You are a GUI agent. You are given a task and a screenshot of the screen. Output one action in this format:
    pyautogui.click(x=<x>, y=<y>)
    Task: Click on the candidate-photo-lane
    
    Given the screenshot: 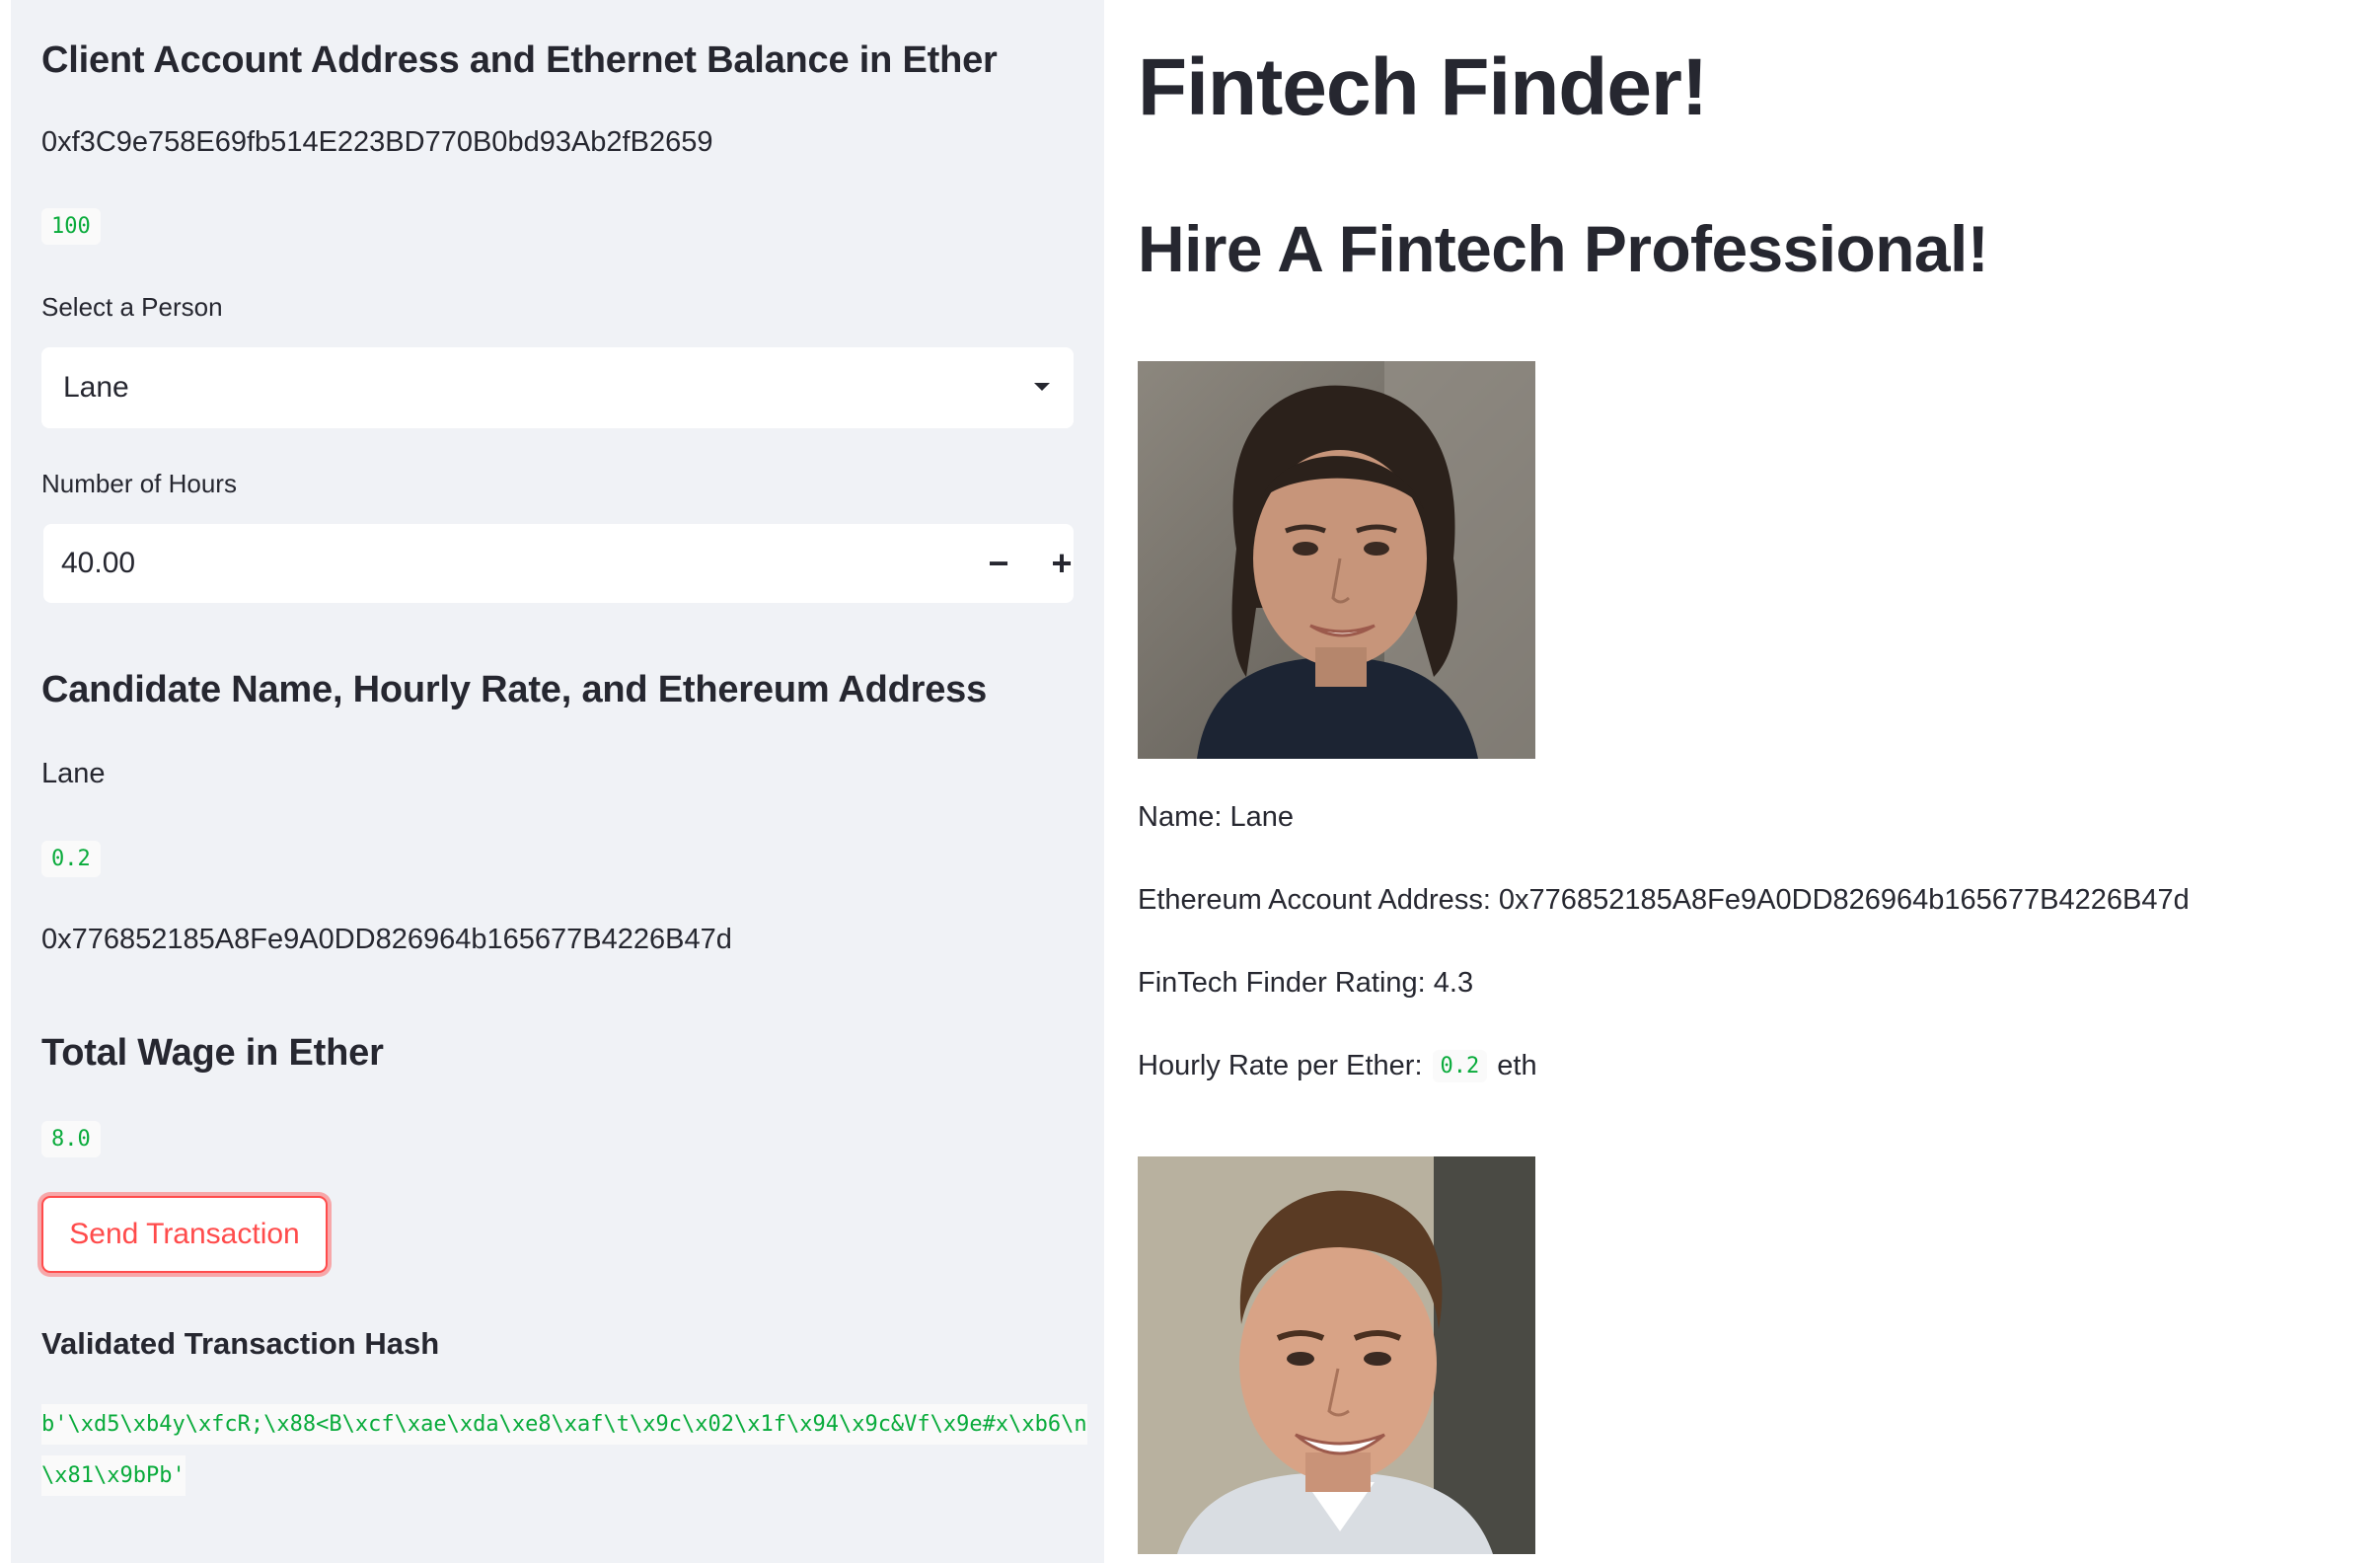 What is the action you would take?
    pyautogui.click(x=1336, y=560)
    